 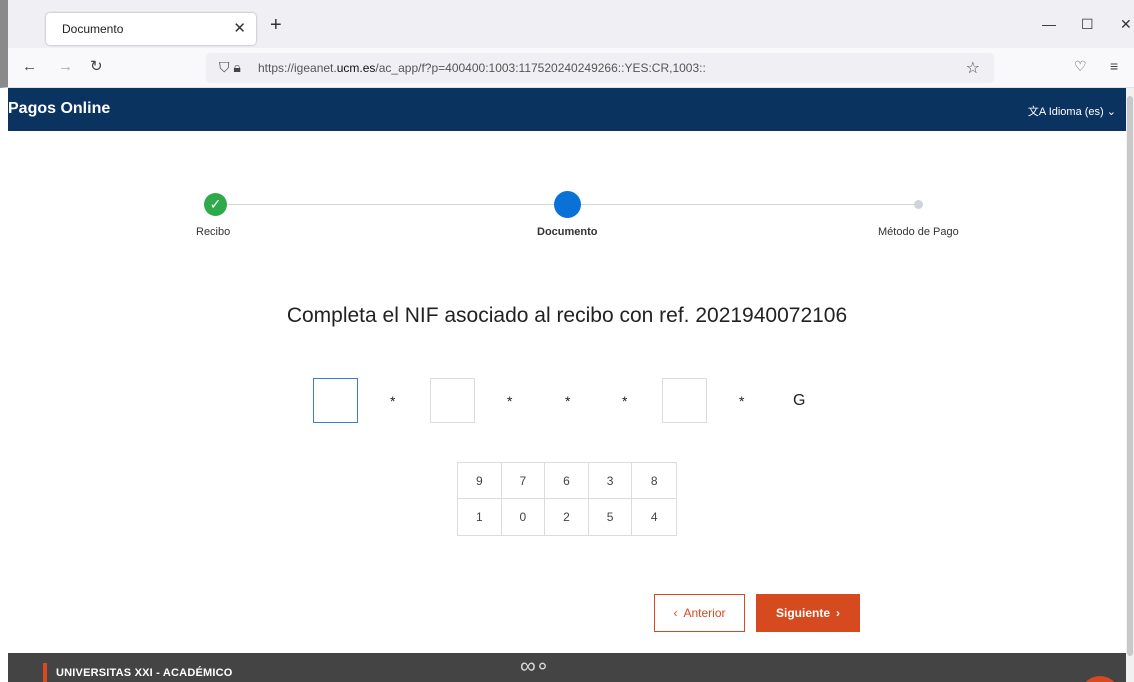 What do you see at coordinates (567, 481) in the screenshot?
I see `keypad-key: 6` at bounding box center [567, 481].